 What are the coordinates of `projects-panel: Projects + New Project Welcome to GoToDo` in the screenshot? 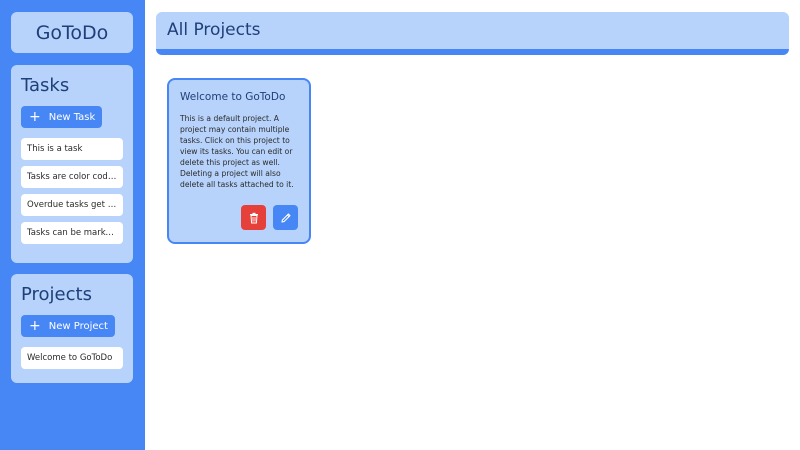 It's located at (72, 328).